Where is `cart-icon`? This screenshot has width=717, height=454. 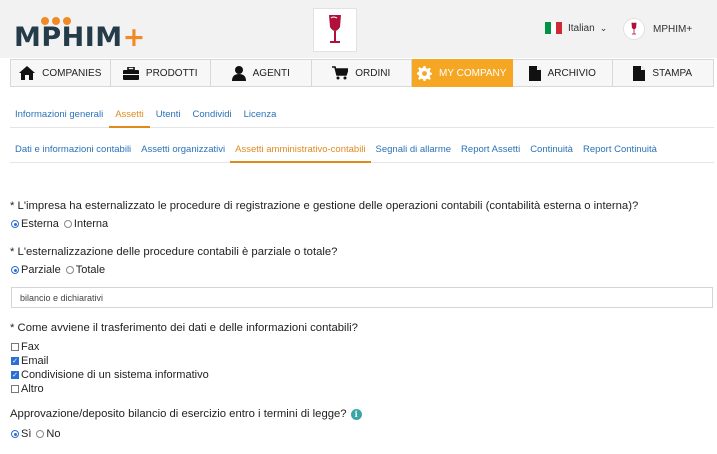 cart-icon is located at coordinates (340, 73).